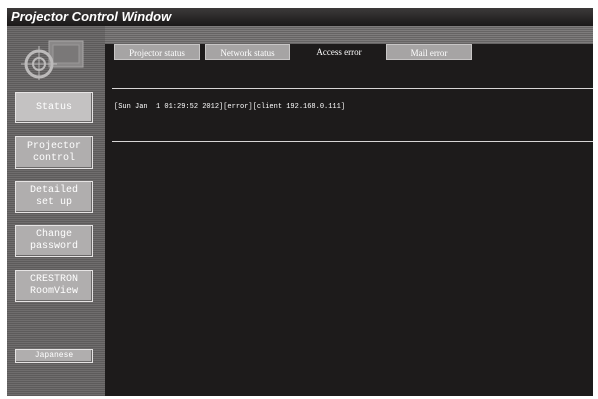 The width and height of the screenshot is (598, 399). Describe the element at coordinates (54, 107) in the screenshot. I see `sidebar-item-status: Status` at that location.